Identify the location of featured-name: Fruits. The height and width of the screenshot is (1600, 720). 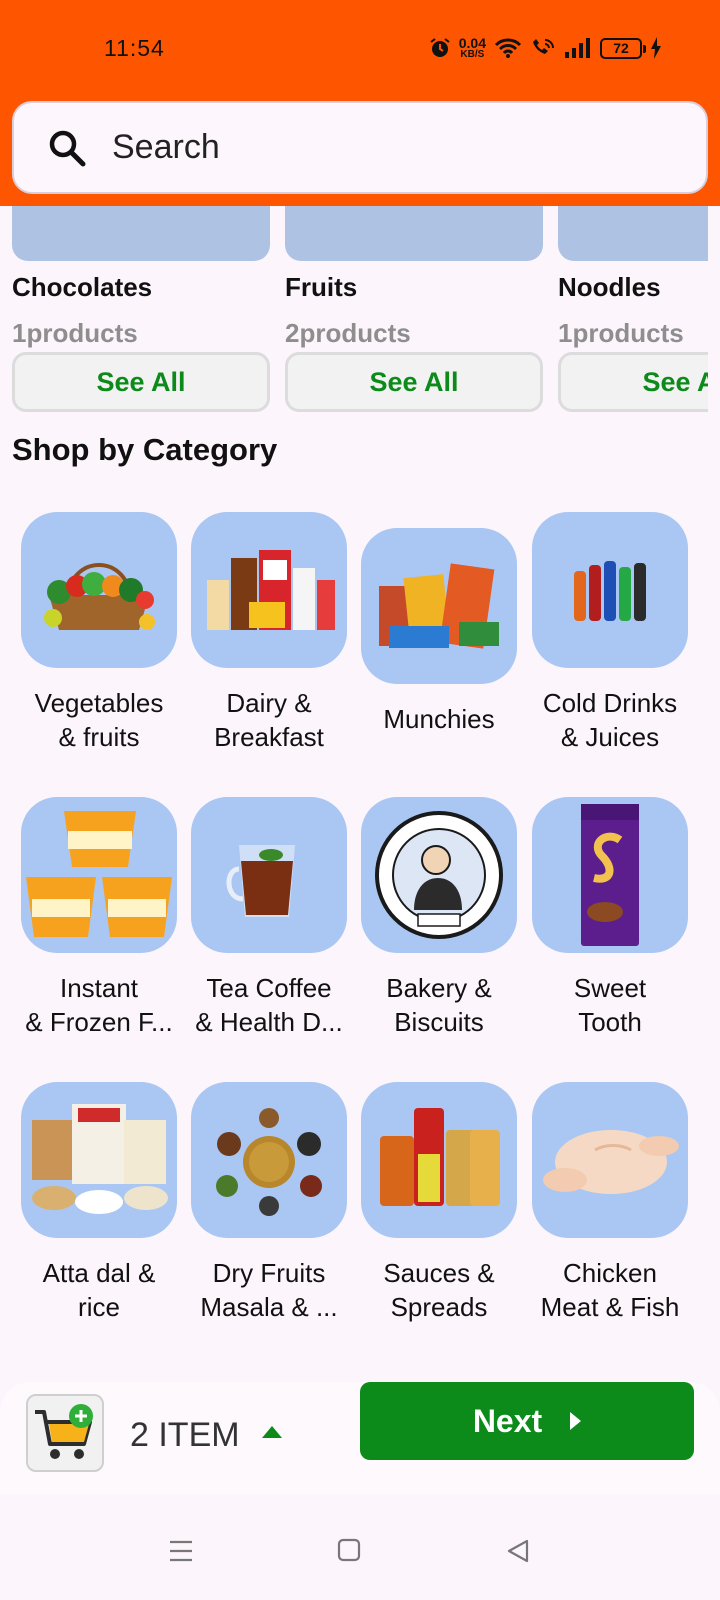
(321, 287).